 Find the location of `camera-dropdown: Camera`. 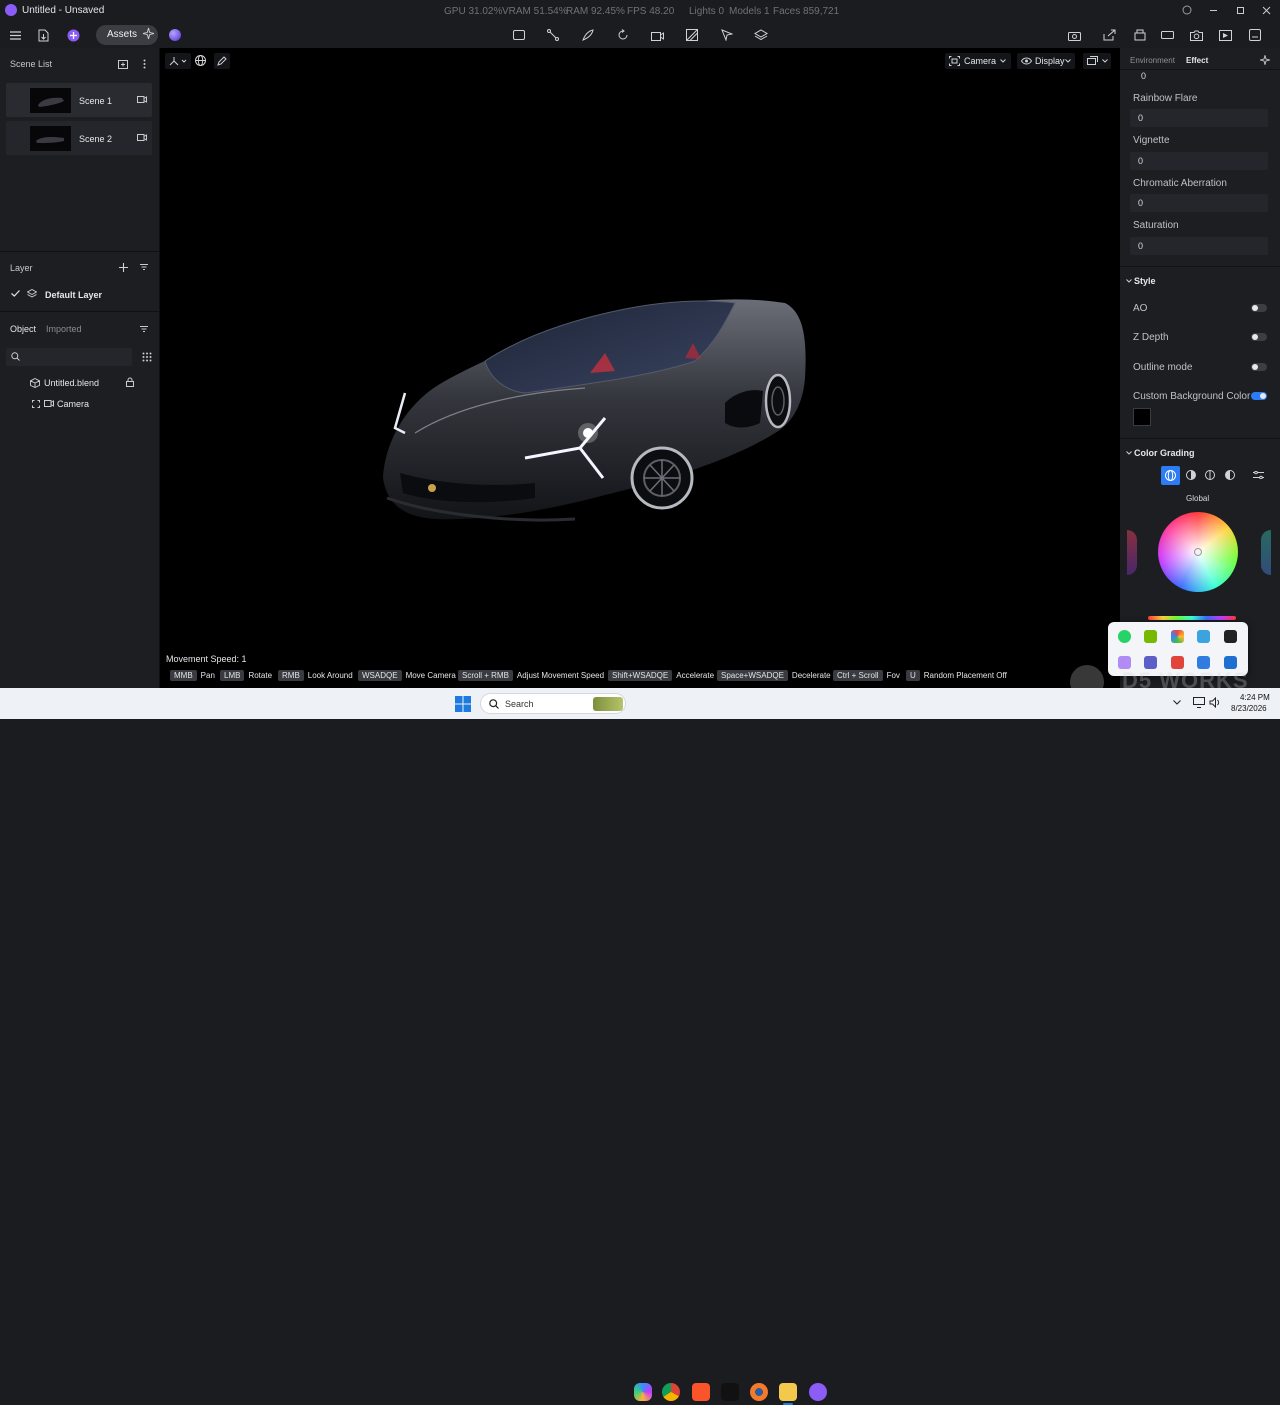

camera-dropdown: Camera is located at coordinates (978, 61).